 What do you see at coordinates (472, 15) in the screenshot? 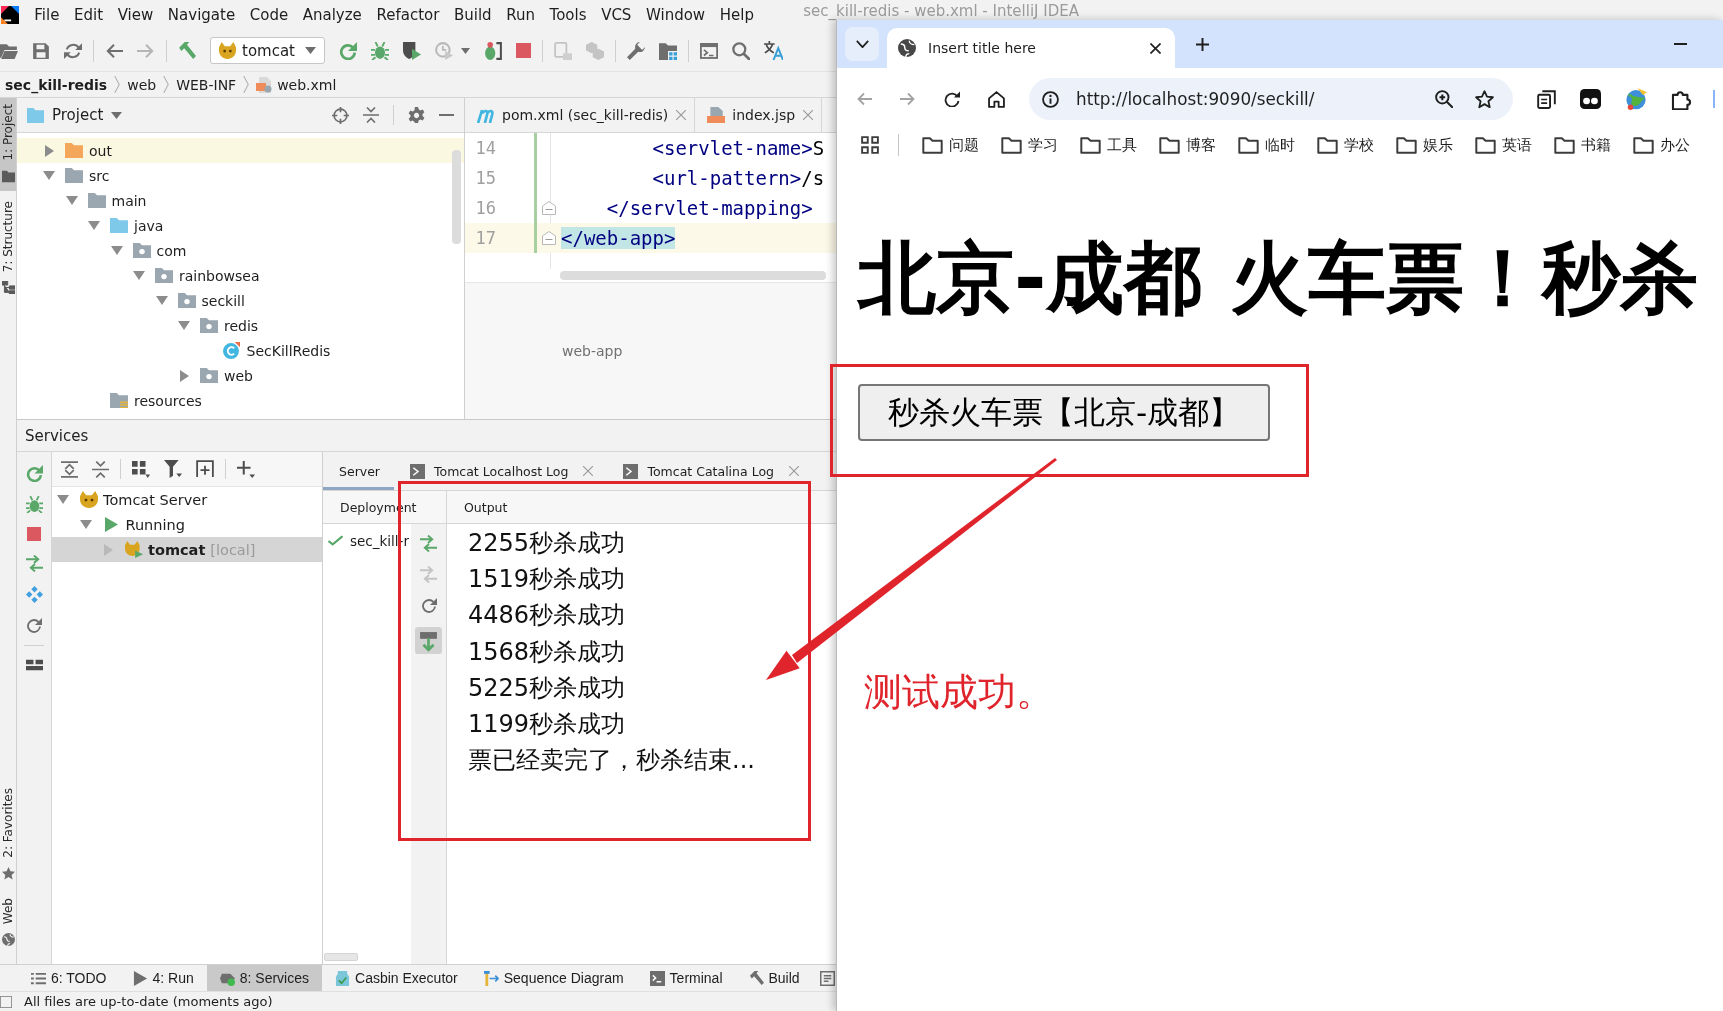
I see `menu-item: Build` at bounding box center [472, 15].